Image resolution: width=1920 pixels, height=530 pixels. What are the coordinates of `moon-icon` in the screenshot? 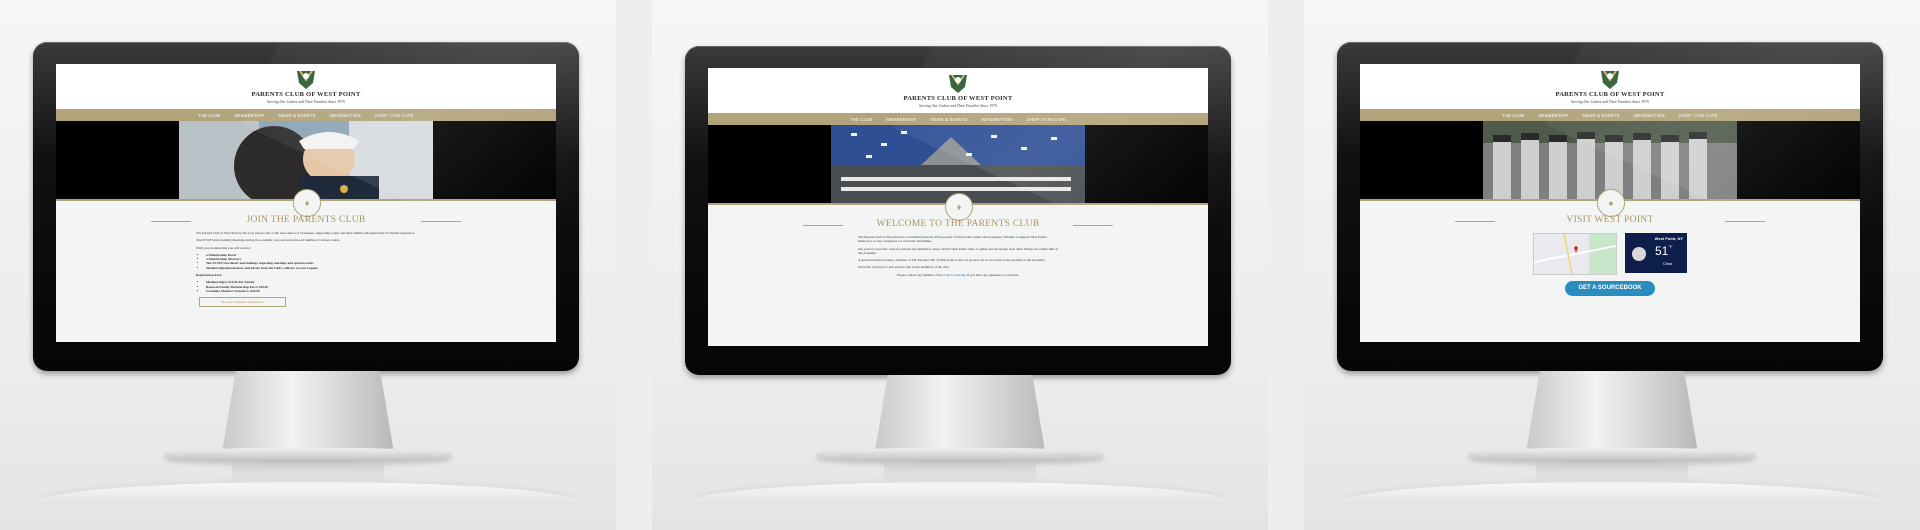 It's located at (1639, 254).